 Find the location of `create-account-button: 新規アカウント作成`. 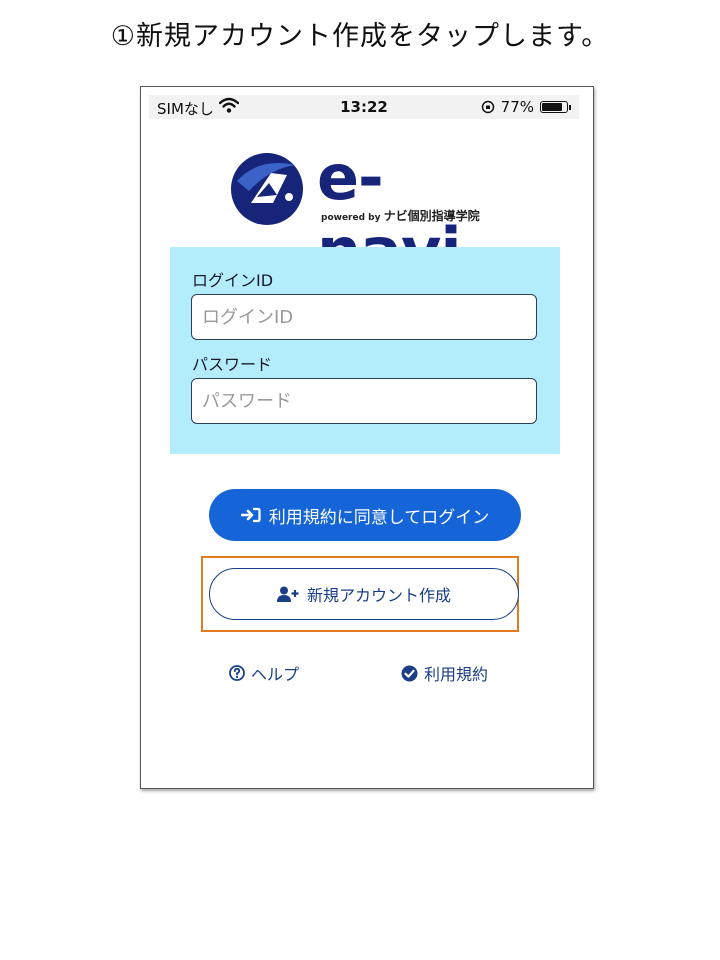

create-account-button: 新規アカウント作成 is located at coordinates (364, 594).